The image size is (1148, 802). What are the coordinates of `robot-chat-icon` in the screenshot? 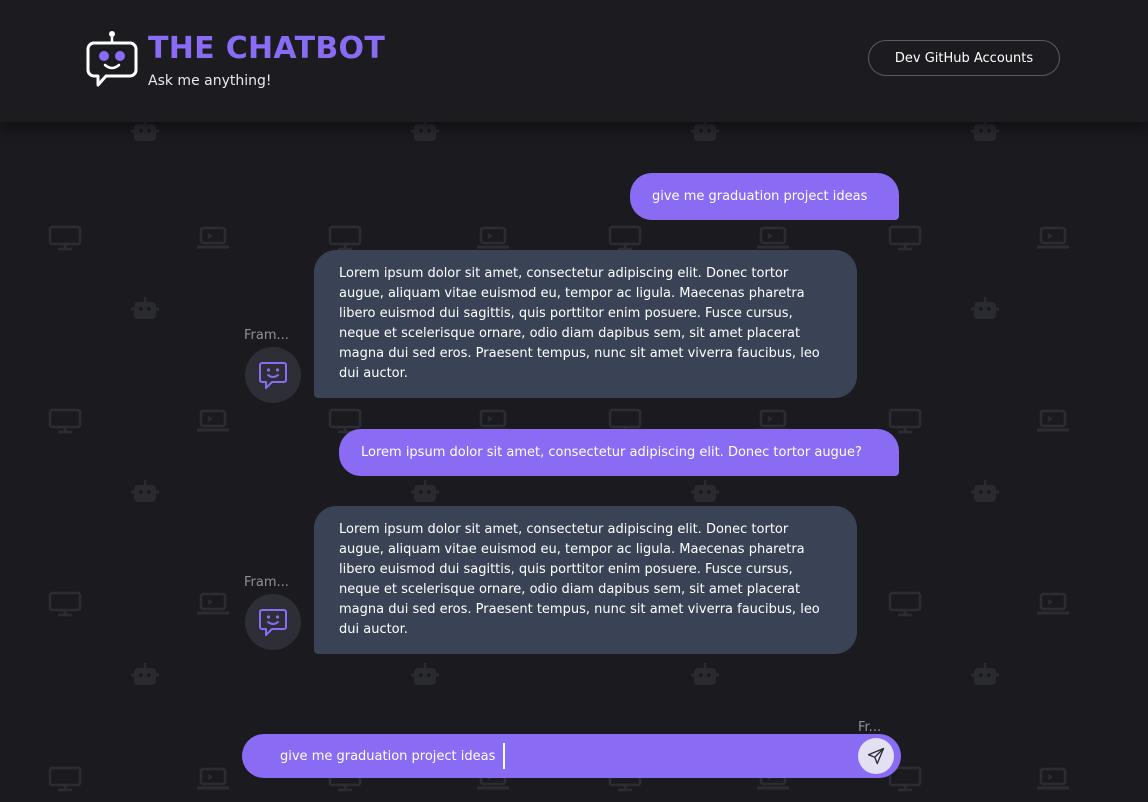 It's located at (112, 59).